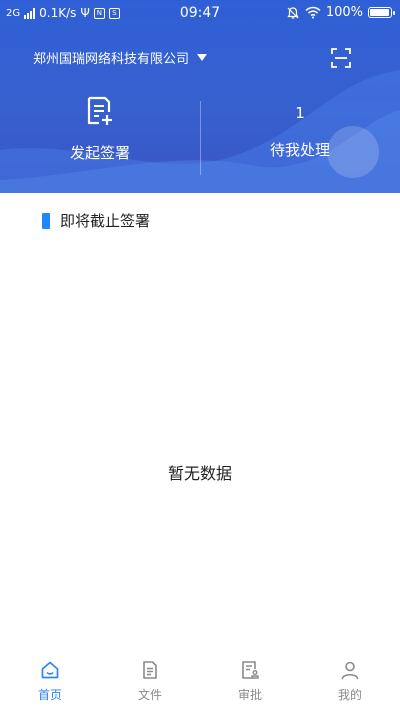 This screenshot has height=711, width=400. Describe the element at coordinates (202, 57) in the screenshot. I see `caret-down-icon` at that location.